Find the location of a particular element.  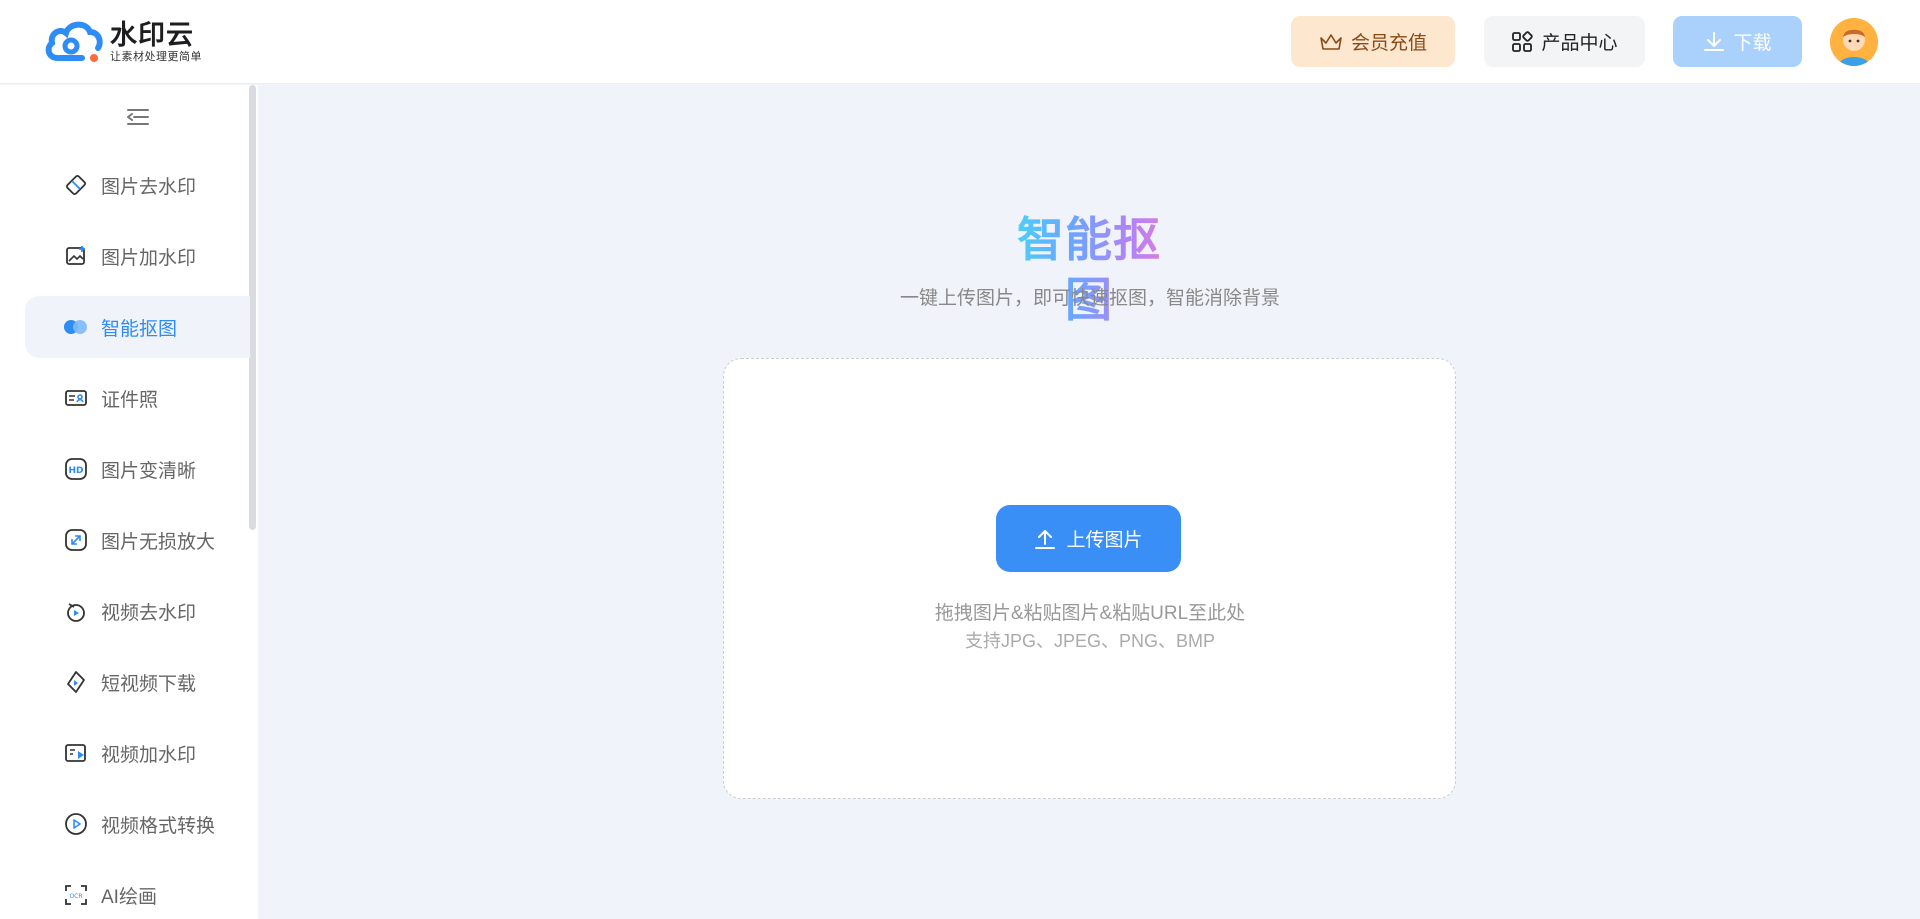

sidebar-item-label: 视频去水印 is located at coordinates (149, 613).